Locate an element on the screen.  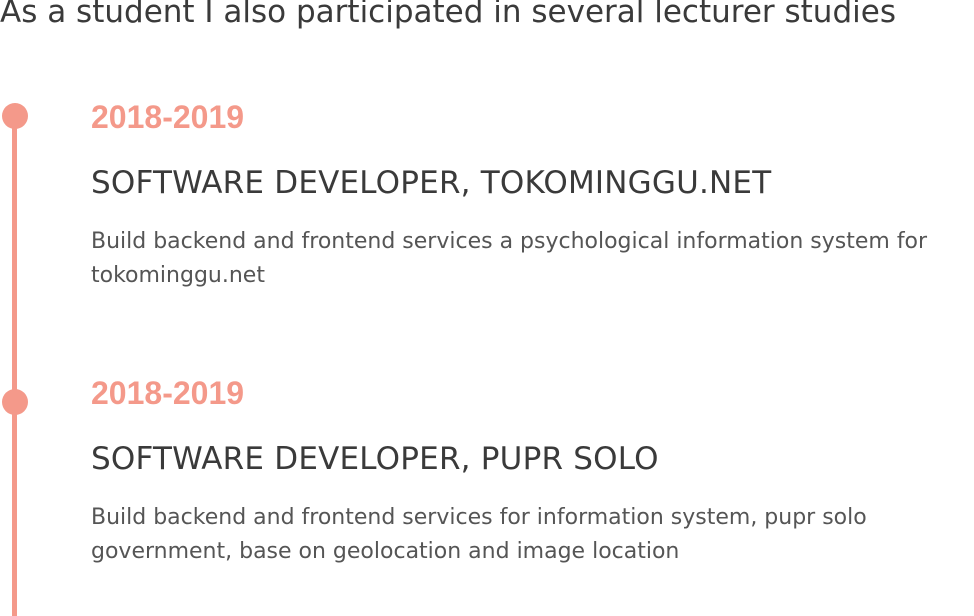
timeline-line is located at coordinates (14, 366).